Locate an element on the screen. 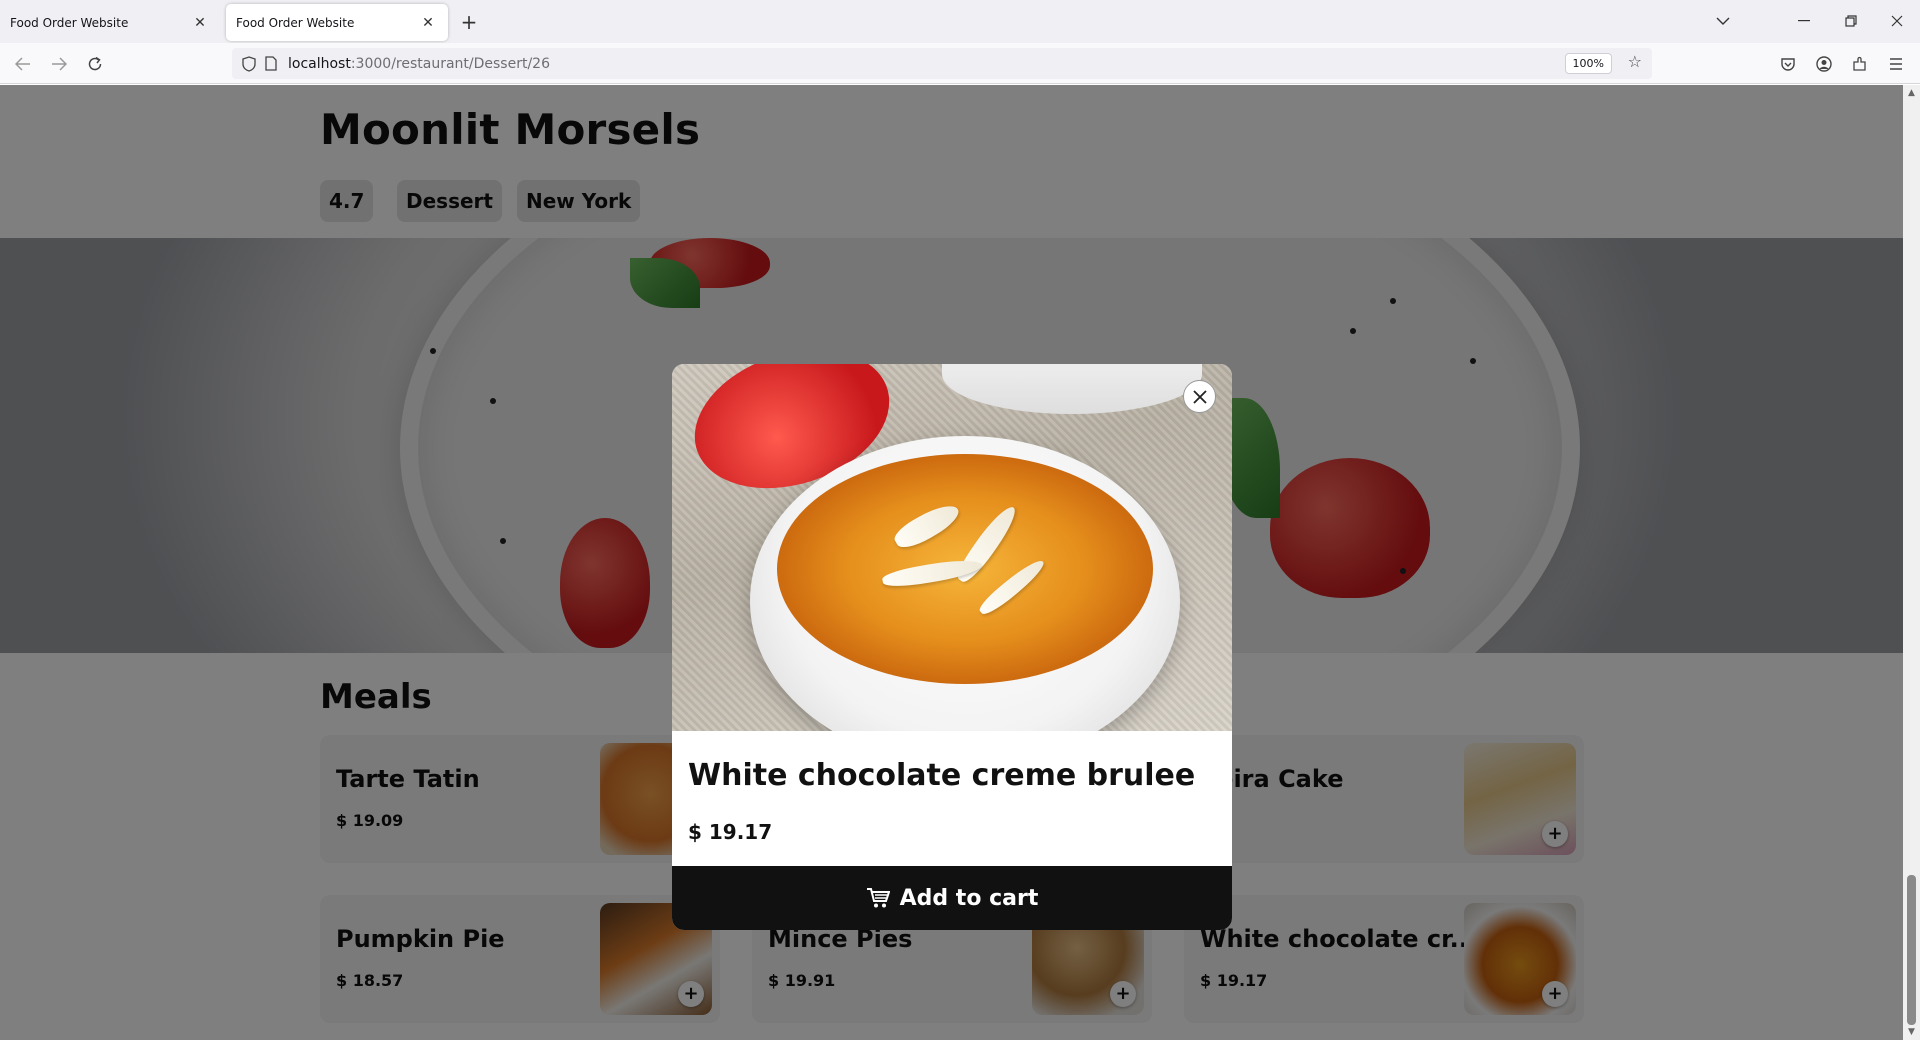 Image resolution: width=1920 pixels, height=1040 pixels. page-icon is located at coordinates (271, 64).